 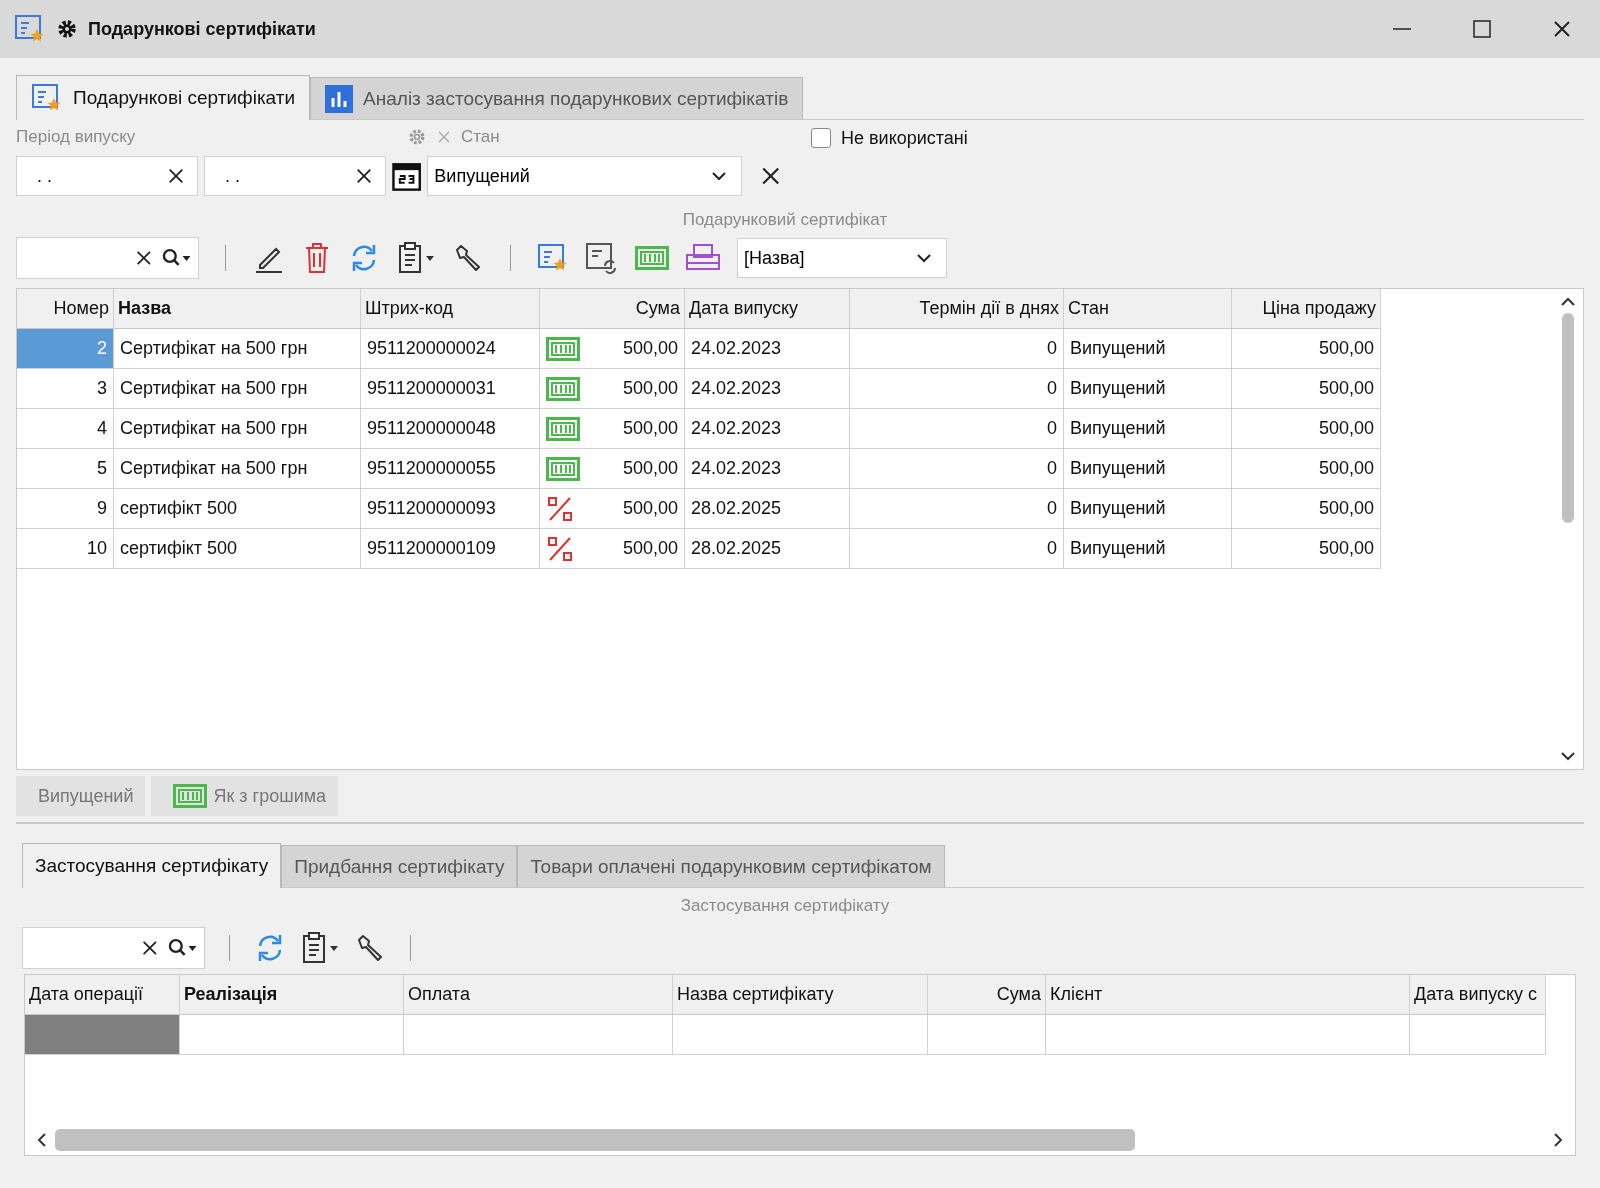 I want to click on list-refresh-icon, so click(x=602, y=258).